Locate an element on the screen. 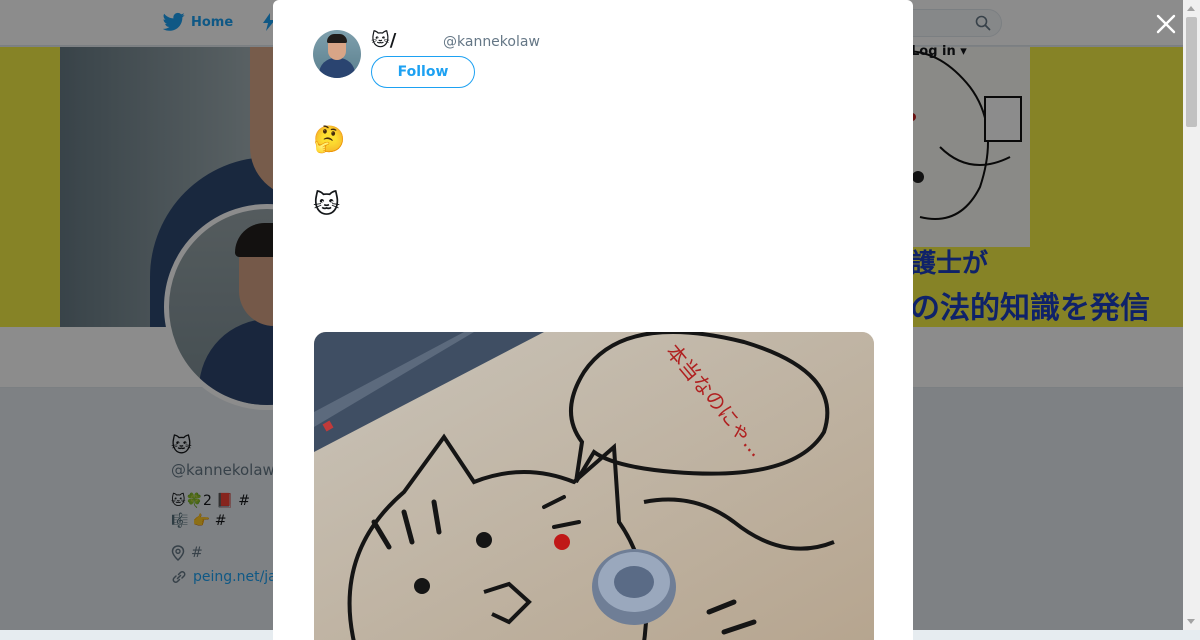 This screenshot has height=640, width=1200. tweet-text: 🤔 🐱 is located at coordinates (613, 173).